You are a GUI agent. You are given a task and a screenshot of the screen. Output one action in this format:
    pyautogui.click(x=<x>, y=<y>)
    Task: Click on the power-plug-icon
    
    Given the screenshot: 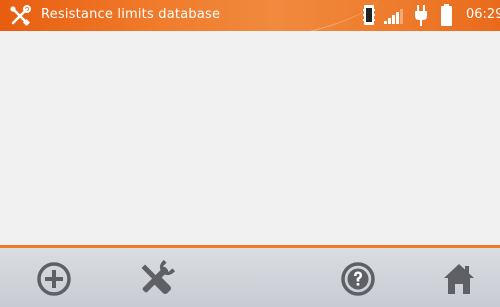 What is the action you would take?
    pyautogui.click(x=421, y=15)
    